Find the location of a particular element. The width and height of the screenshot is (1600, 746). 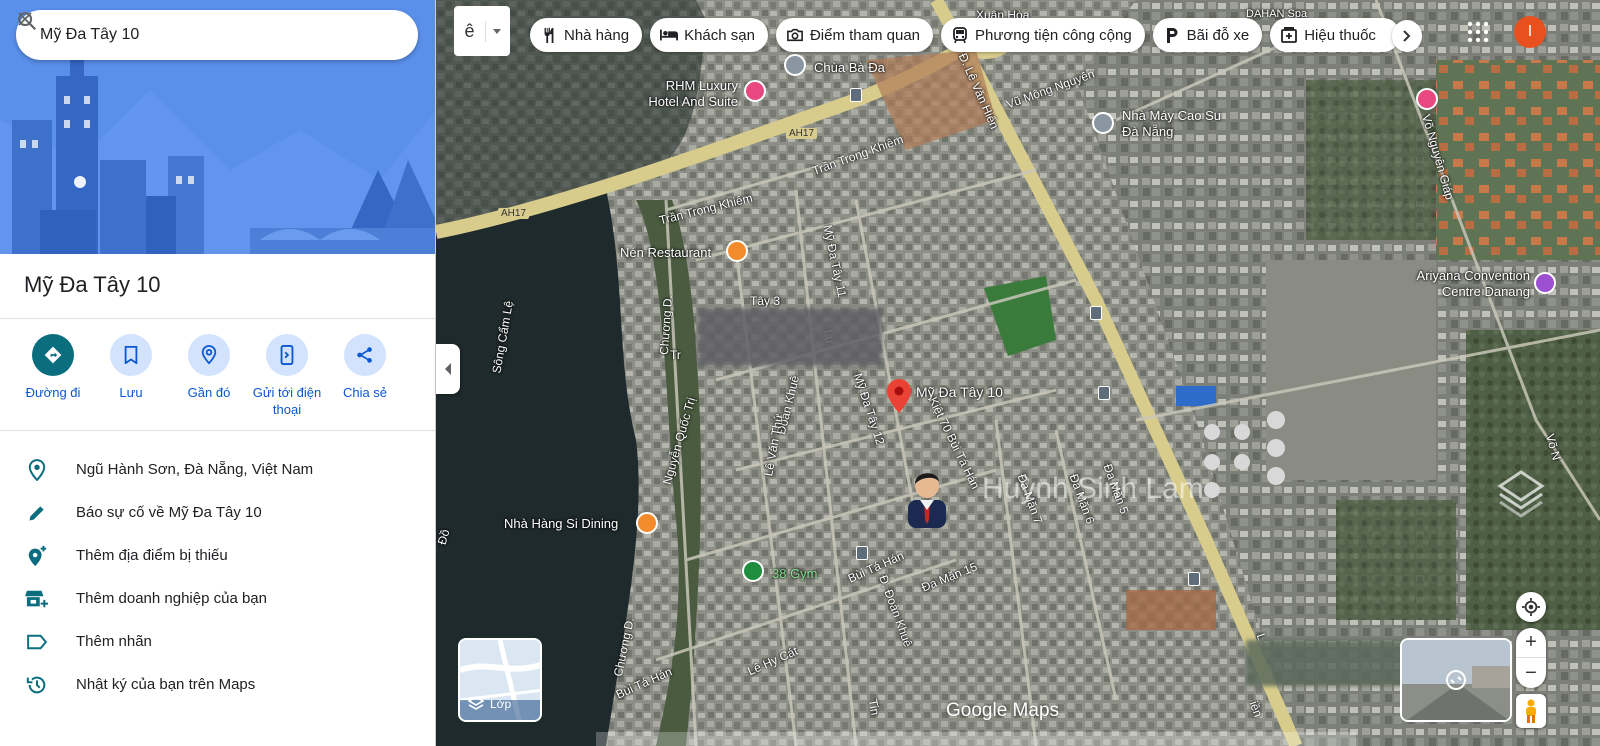

hero-illustration: Mỹ Đa Tây 10 is located at coordinates (217, 127).